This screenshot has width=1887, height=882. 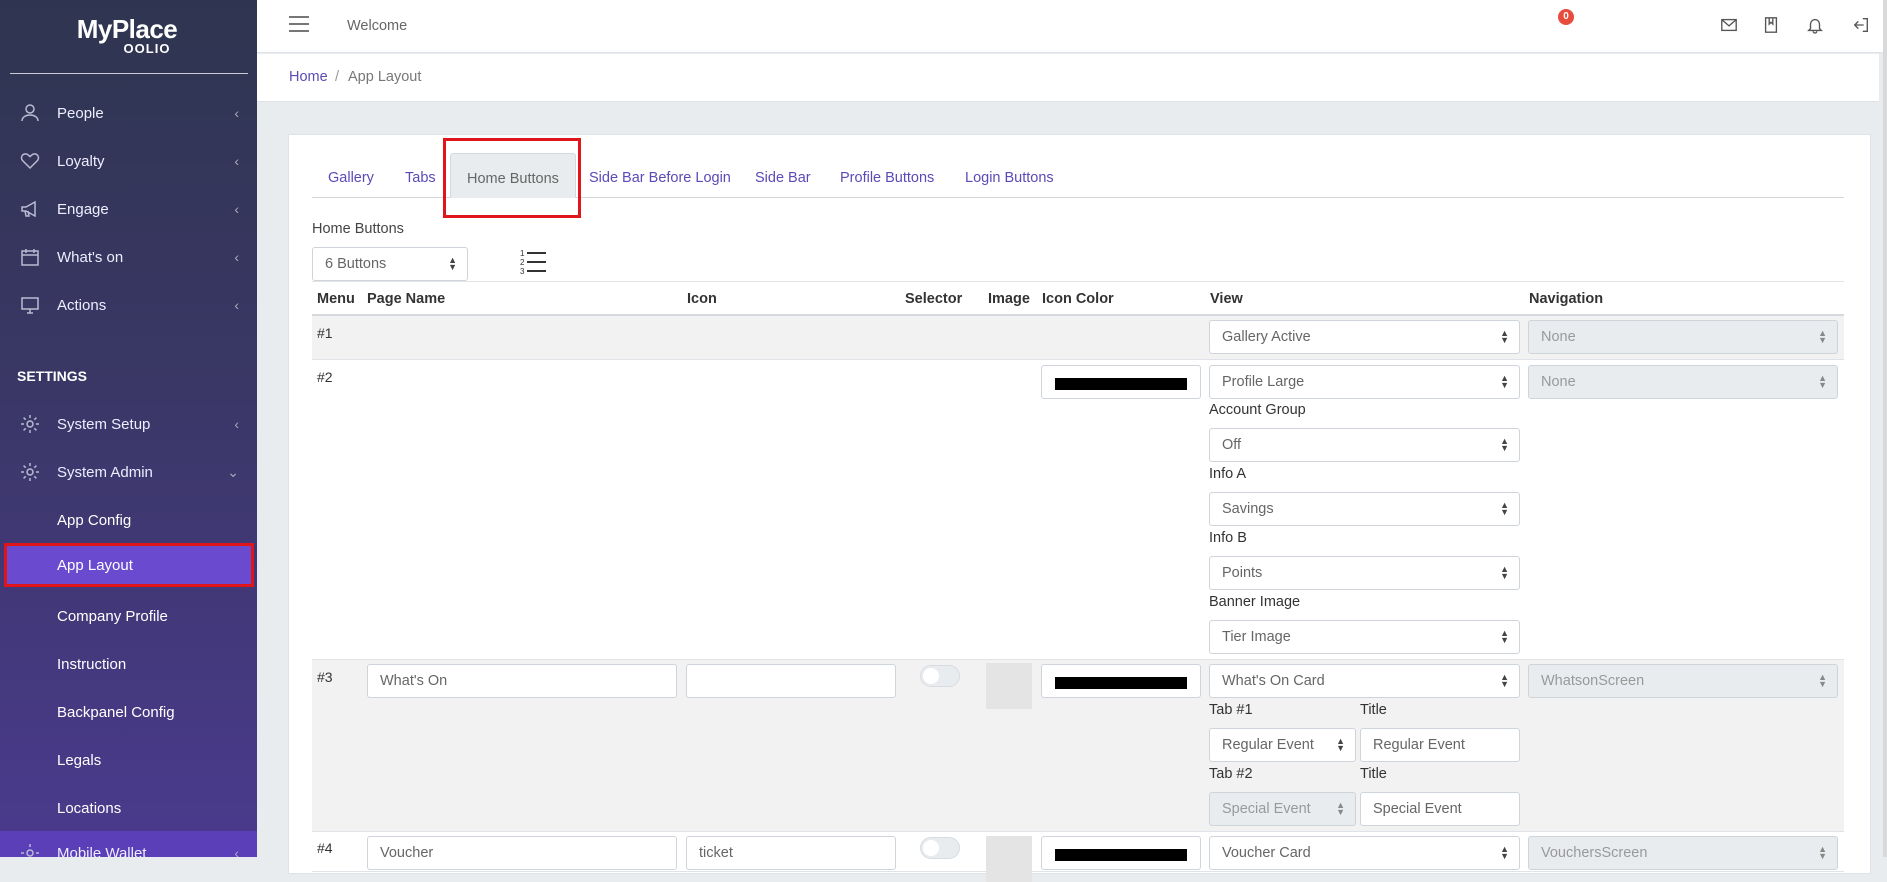 I want to click on icon-input: ticket, so click(x=791, y=853).